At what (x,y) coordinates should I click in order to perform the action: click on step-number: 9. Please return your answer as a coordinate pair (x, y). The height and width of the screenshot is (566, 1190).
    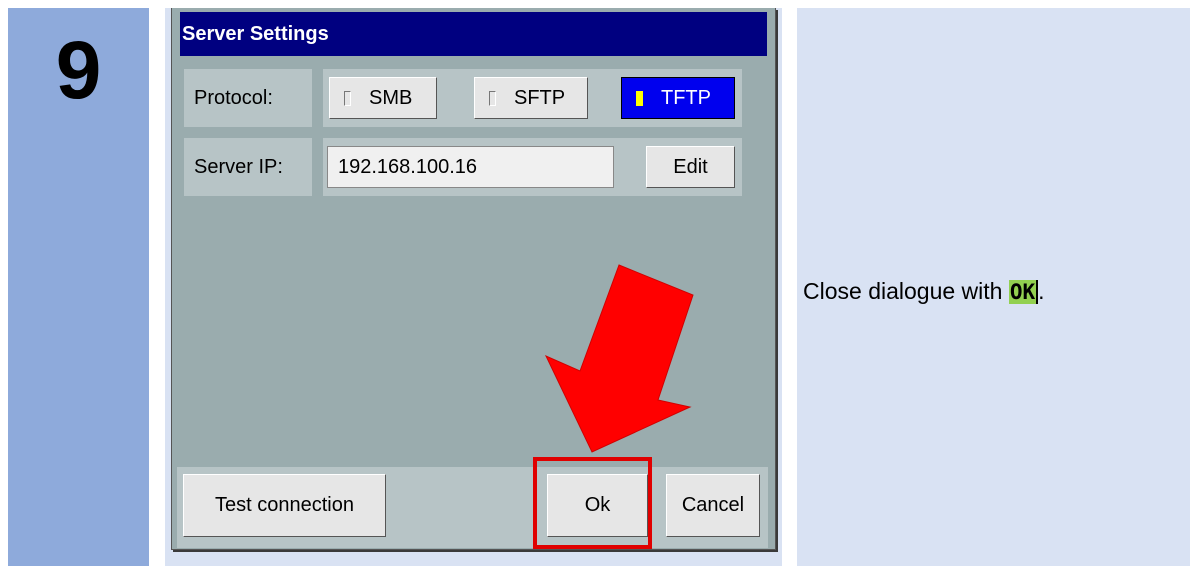
    Looking at the image, I should click on (78, 70).